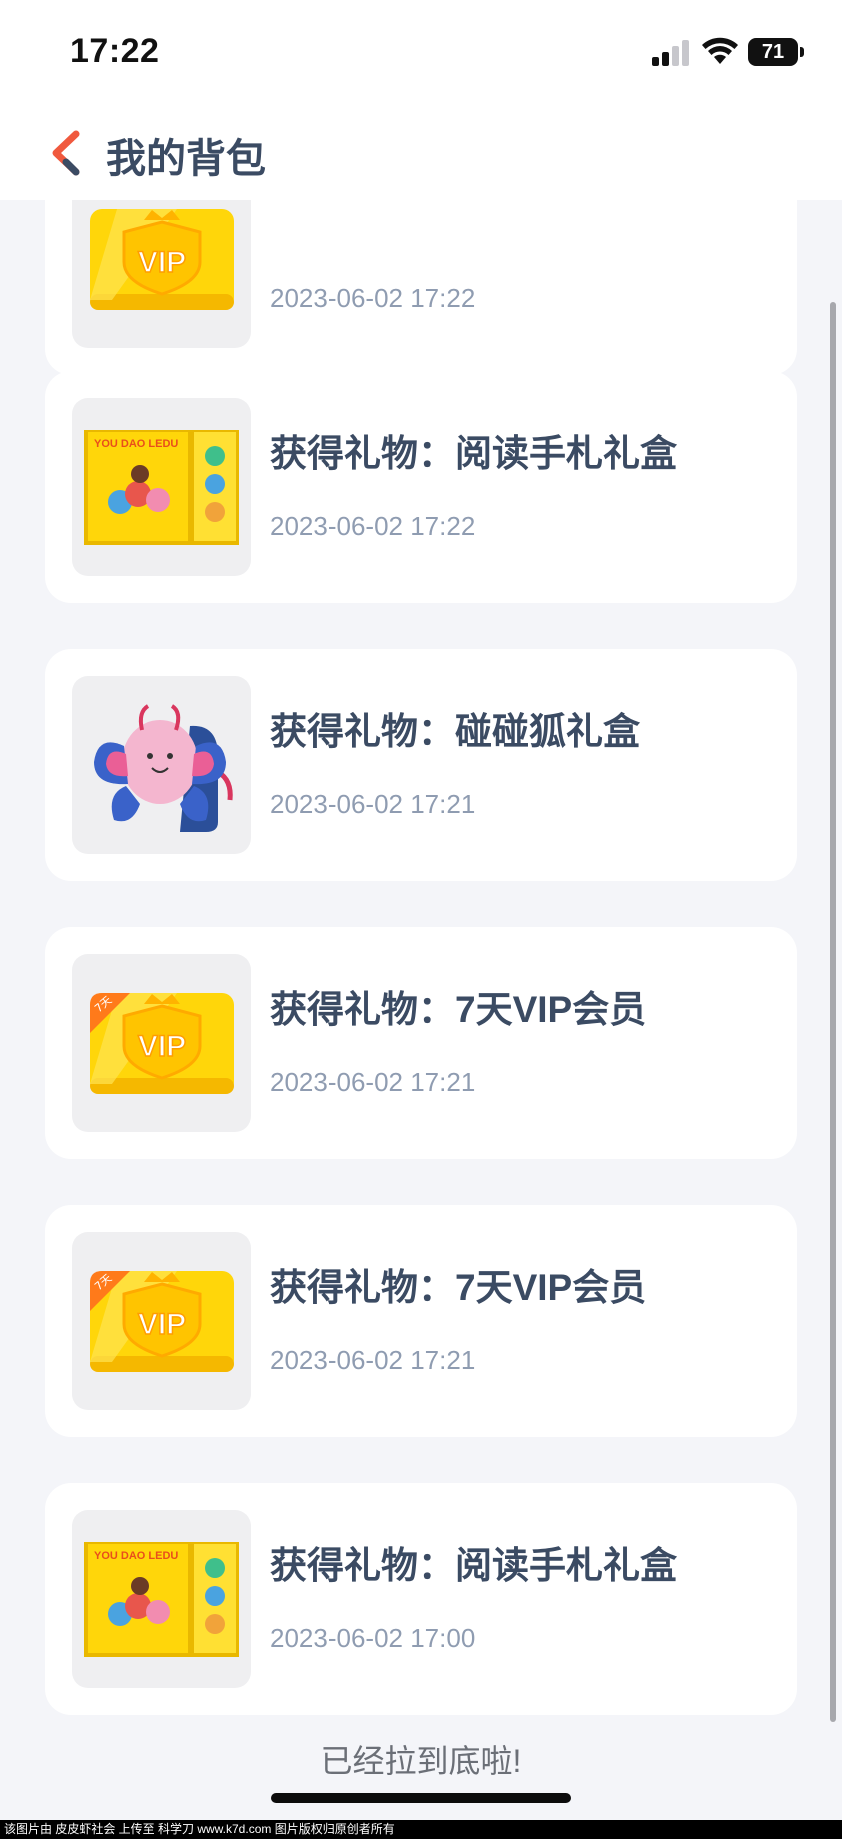 The image size is (842, 1839). What do you see at coordinates (421, 1798) in the screenshot?
I see `home-indicator` at bounding box center [421, 1798].